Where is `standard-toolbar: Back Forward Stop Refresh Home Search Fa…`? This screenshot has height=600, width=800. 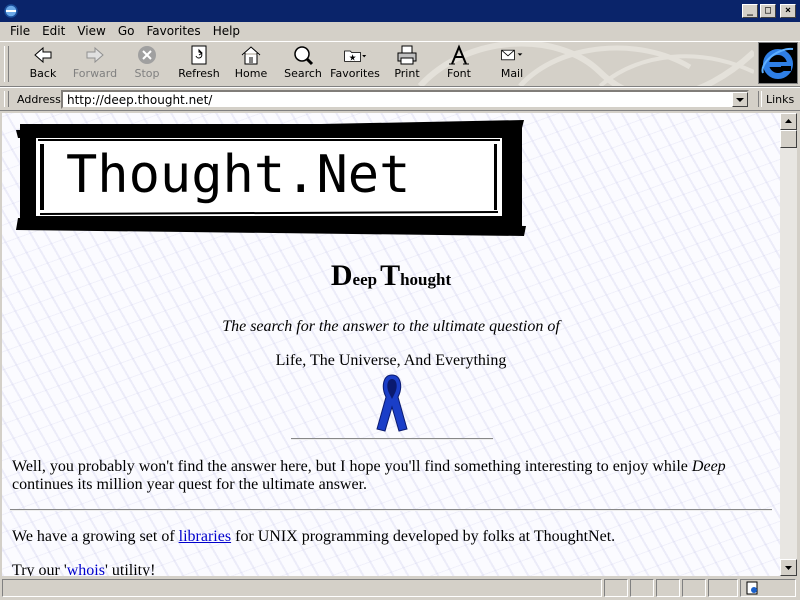 standard-toolbar: Back Forward Stop Refresh Home Search Fa… is located at coordinates (400, 64).